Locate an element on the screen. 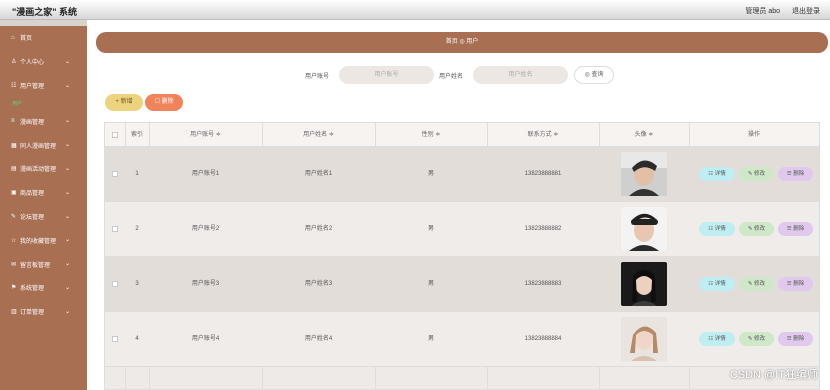 The height and width of the screenshot is (390, 830). sidebar-item-system: ⚑ 系统管理 ⌄ is located at coordinates (43, 288).